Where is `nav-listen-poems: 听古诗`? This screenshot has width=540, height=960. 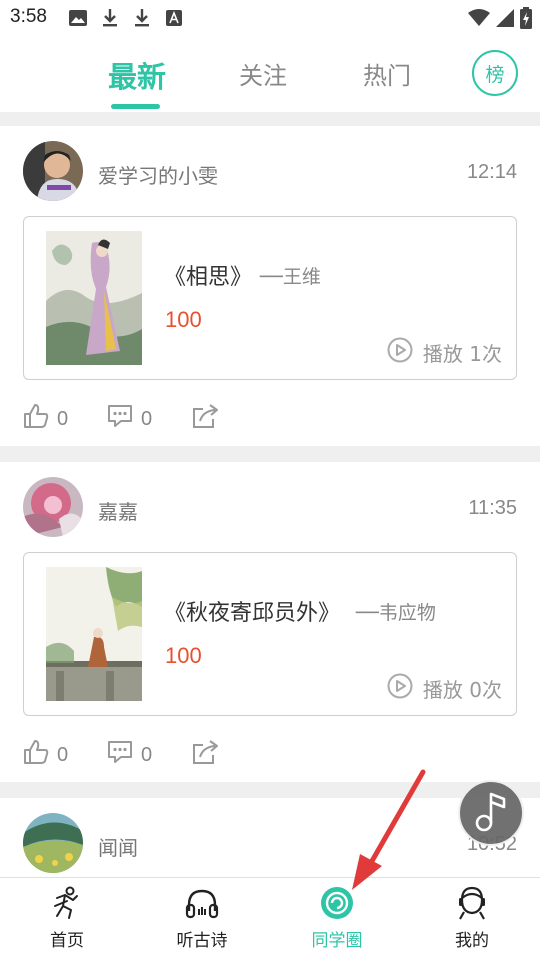 nav-listen-poems: 听古诗 is located at coordinates (202, 918).